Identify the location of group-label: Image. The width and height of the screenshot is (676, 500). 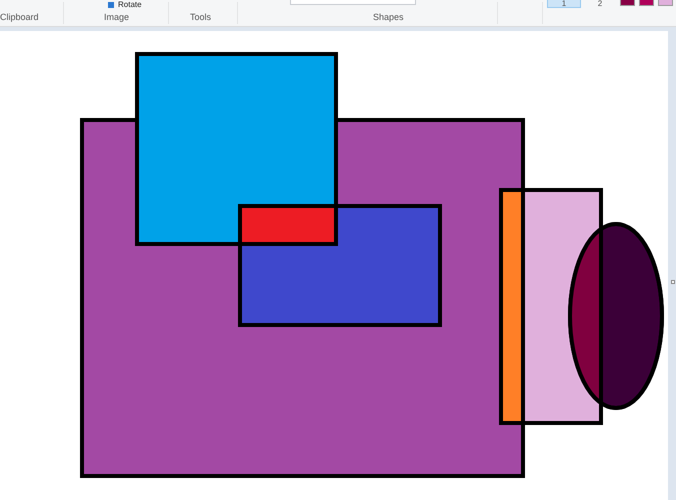
(117, 17).